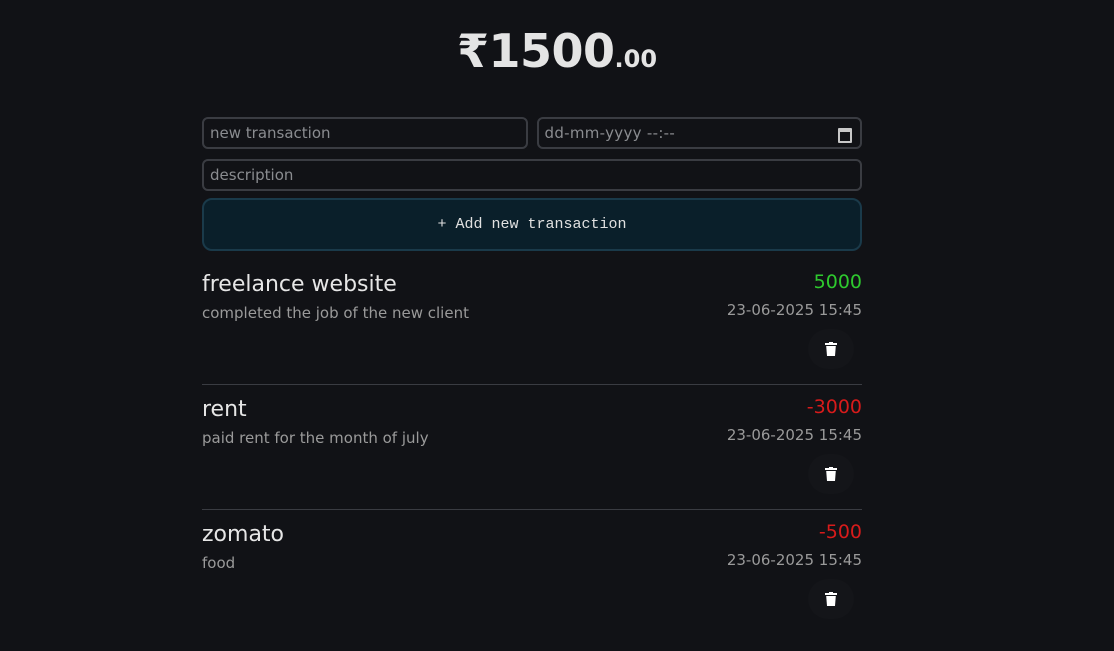 The image size is (1114, 651). I want to click on transaction-amount: -500, so click(840, 532).